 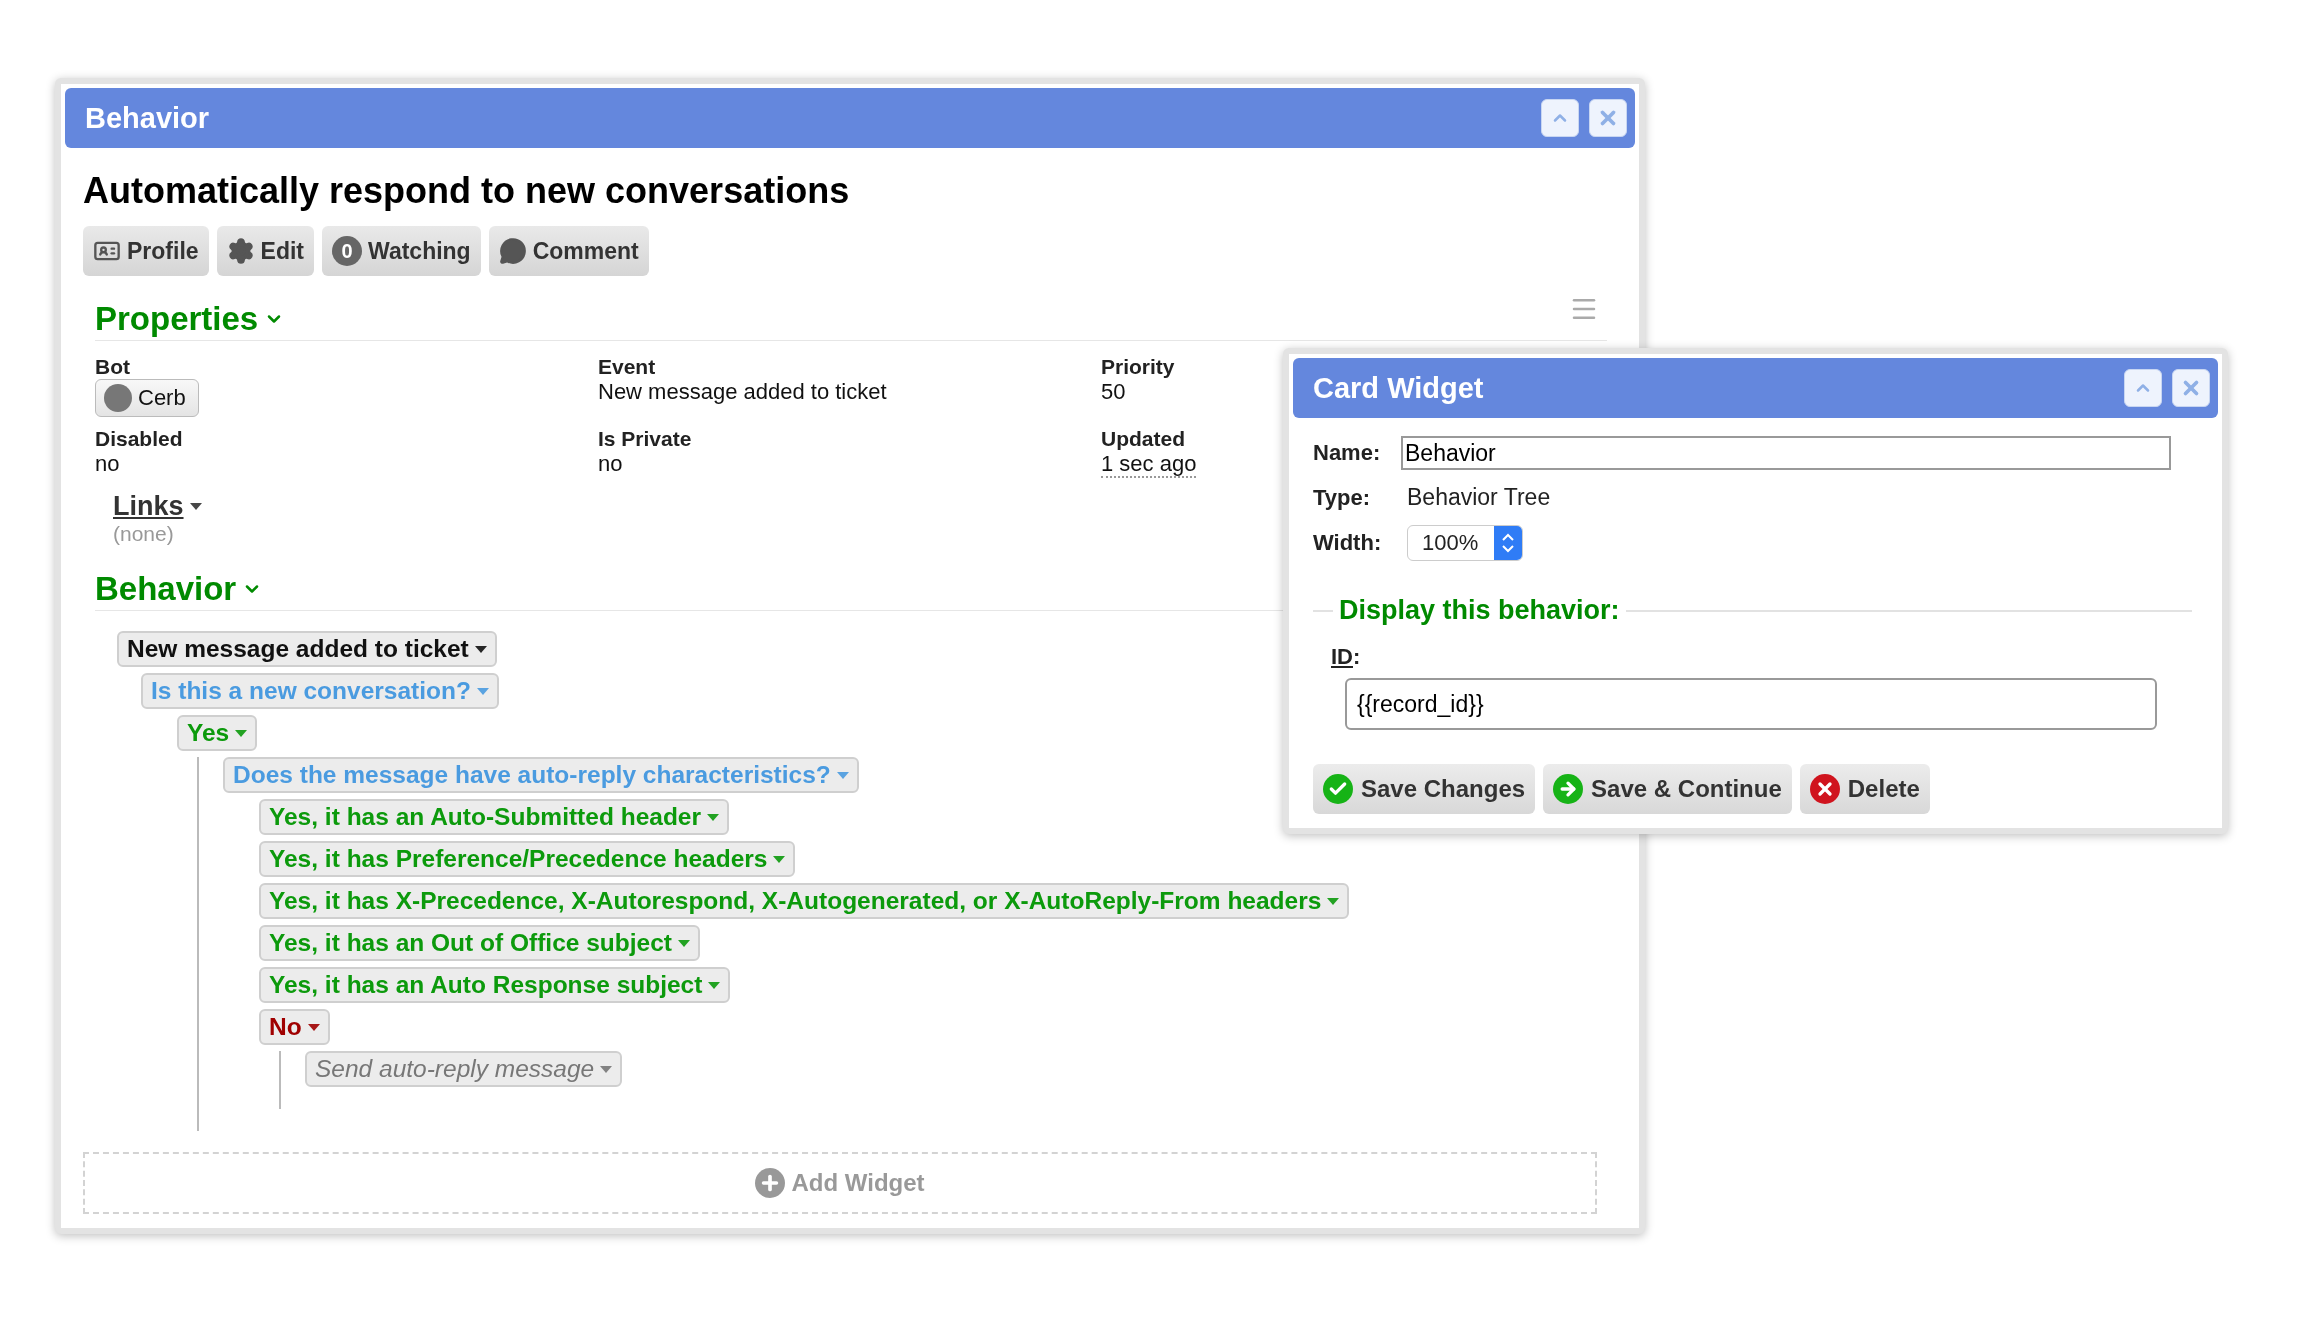 I want to click on field-label: Type:, so click(x=1342, y=497).